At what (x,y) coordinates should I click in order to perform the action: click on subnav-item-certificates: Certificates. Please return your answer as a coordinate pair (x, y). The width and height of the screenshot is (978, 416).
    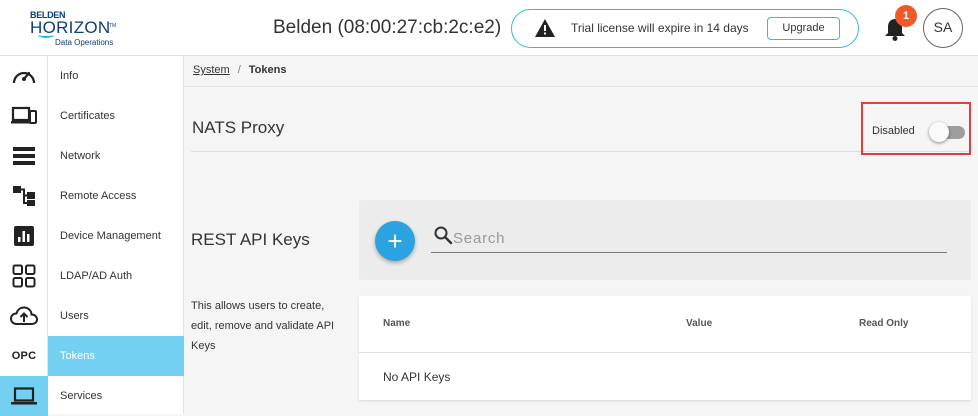
    Looking at the image, I should click on (116, 116).